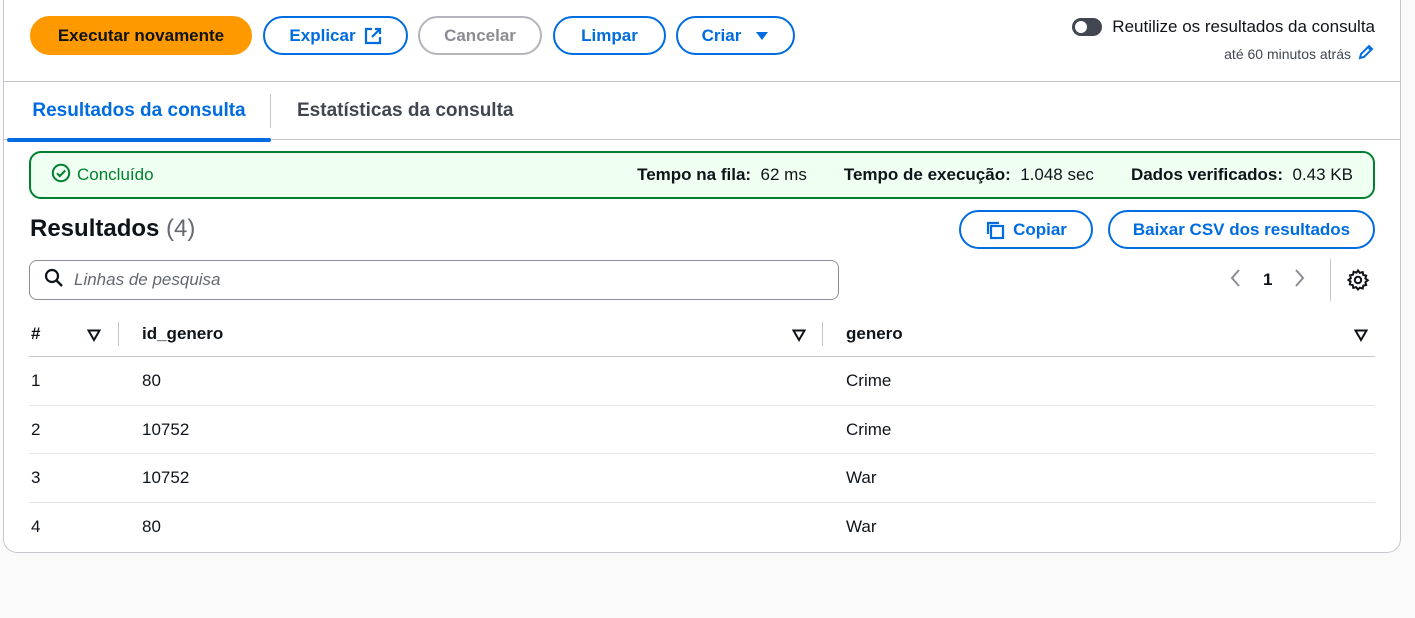  I want to click on create-button: Criar, so click(735, 35).